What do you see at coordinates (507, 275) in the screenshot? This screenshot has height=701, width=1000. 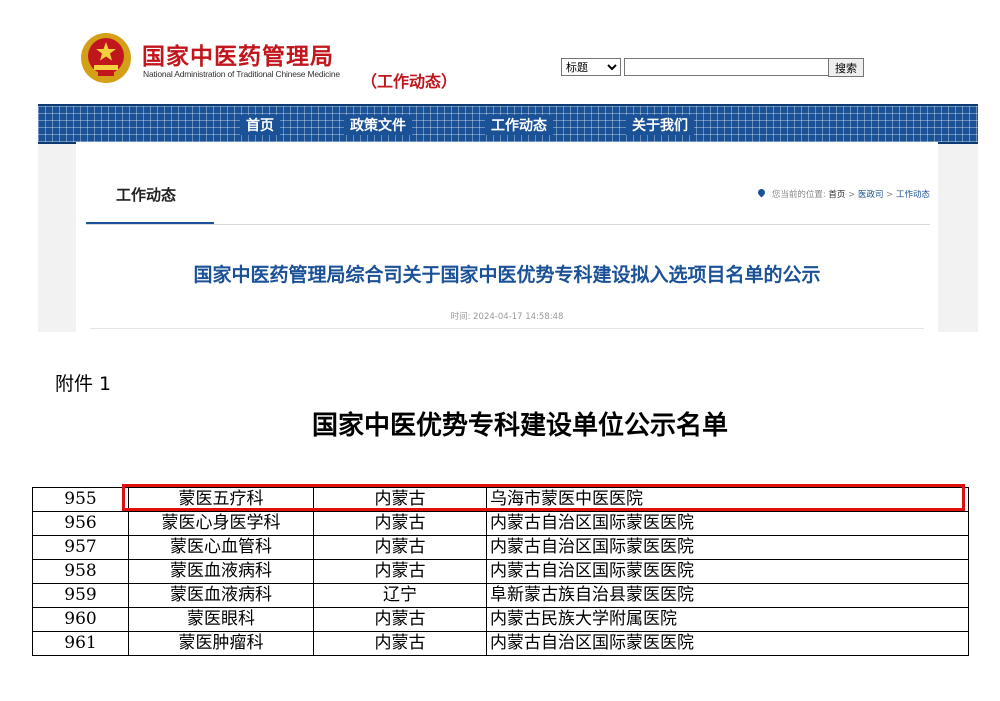 I see `article-title: 国家中医药管理局综合司关于国家中医优势专科建设拟入选项目名单的公示` at bounding box center [507, 275].